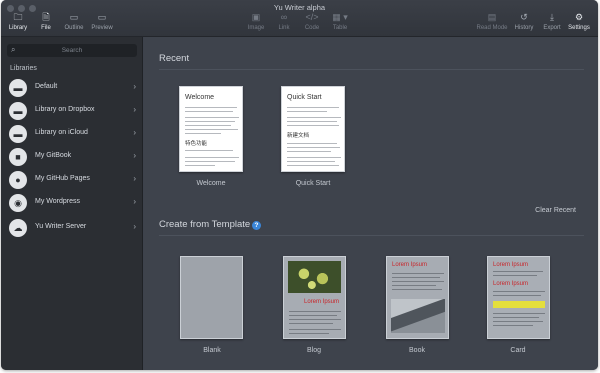 Image resolution: width=600 pixels, height=373 pixels. I want to click on wordpress-icon: ◉, so click(18, 203).